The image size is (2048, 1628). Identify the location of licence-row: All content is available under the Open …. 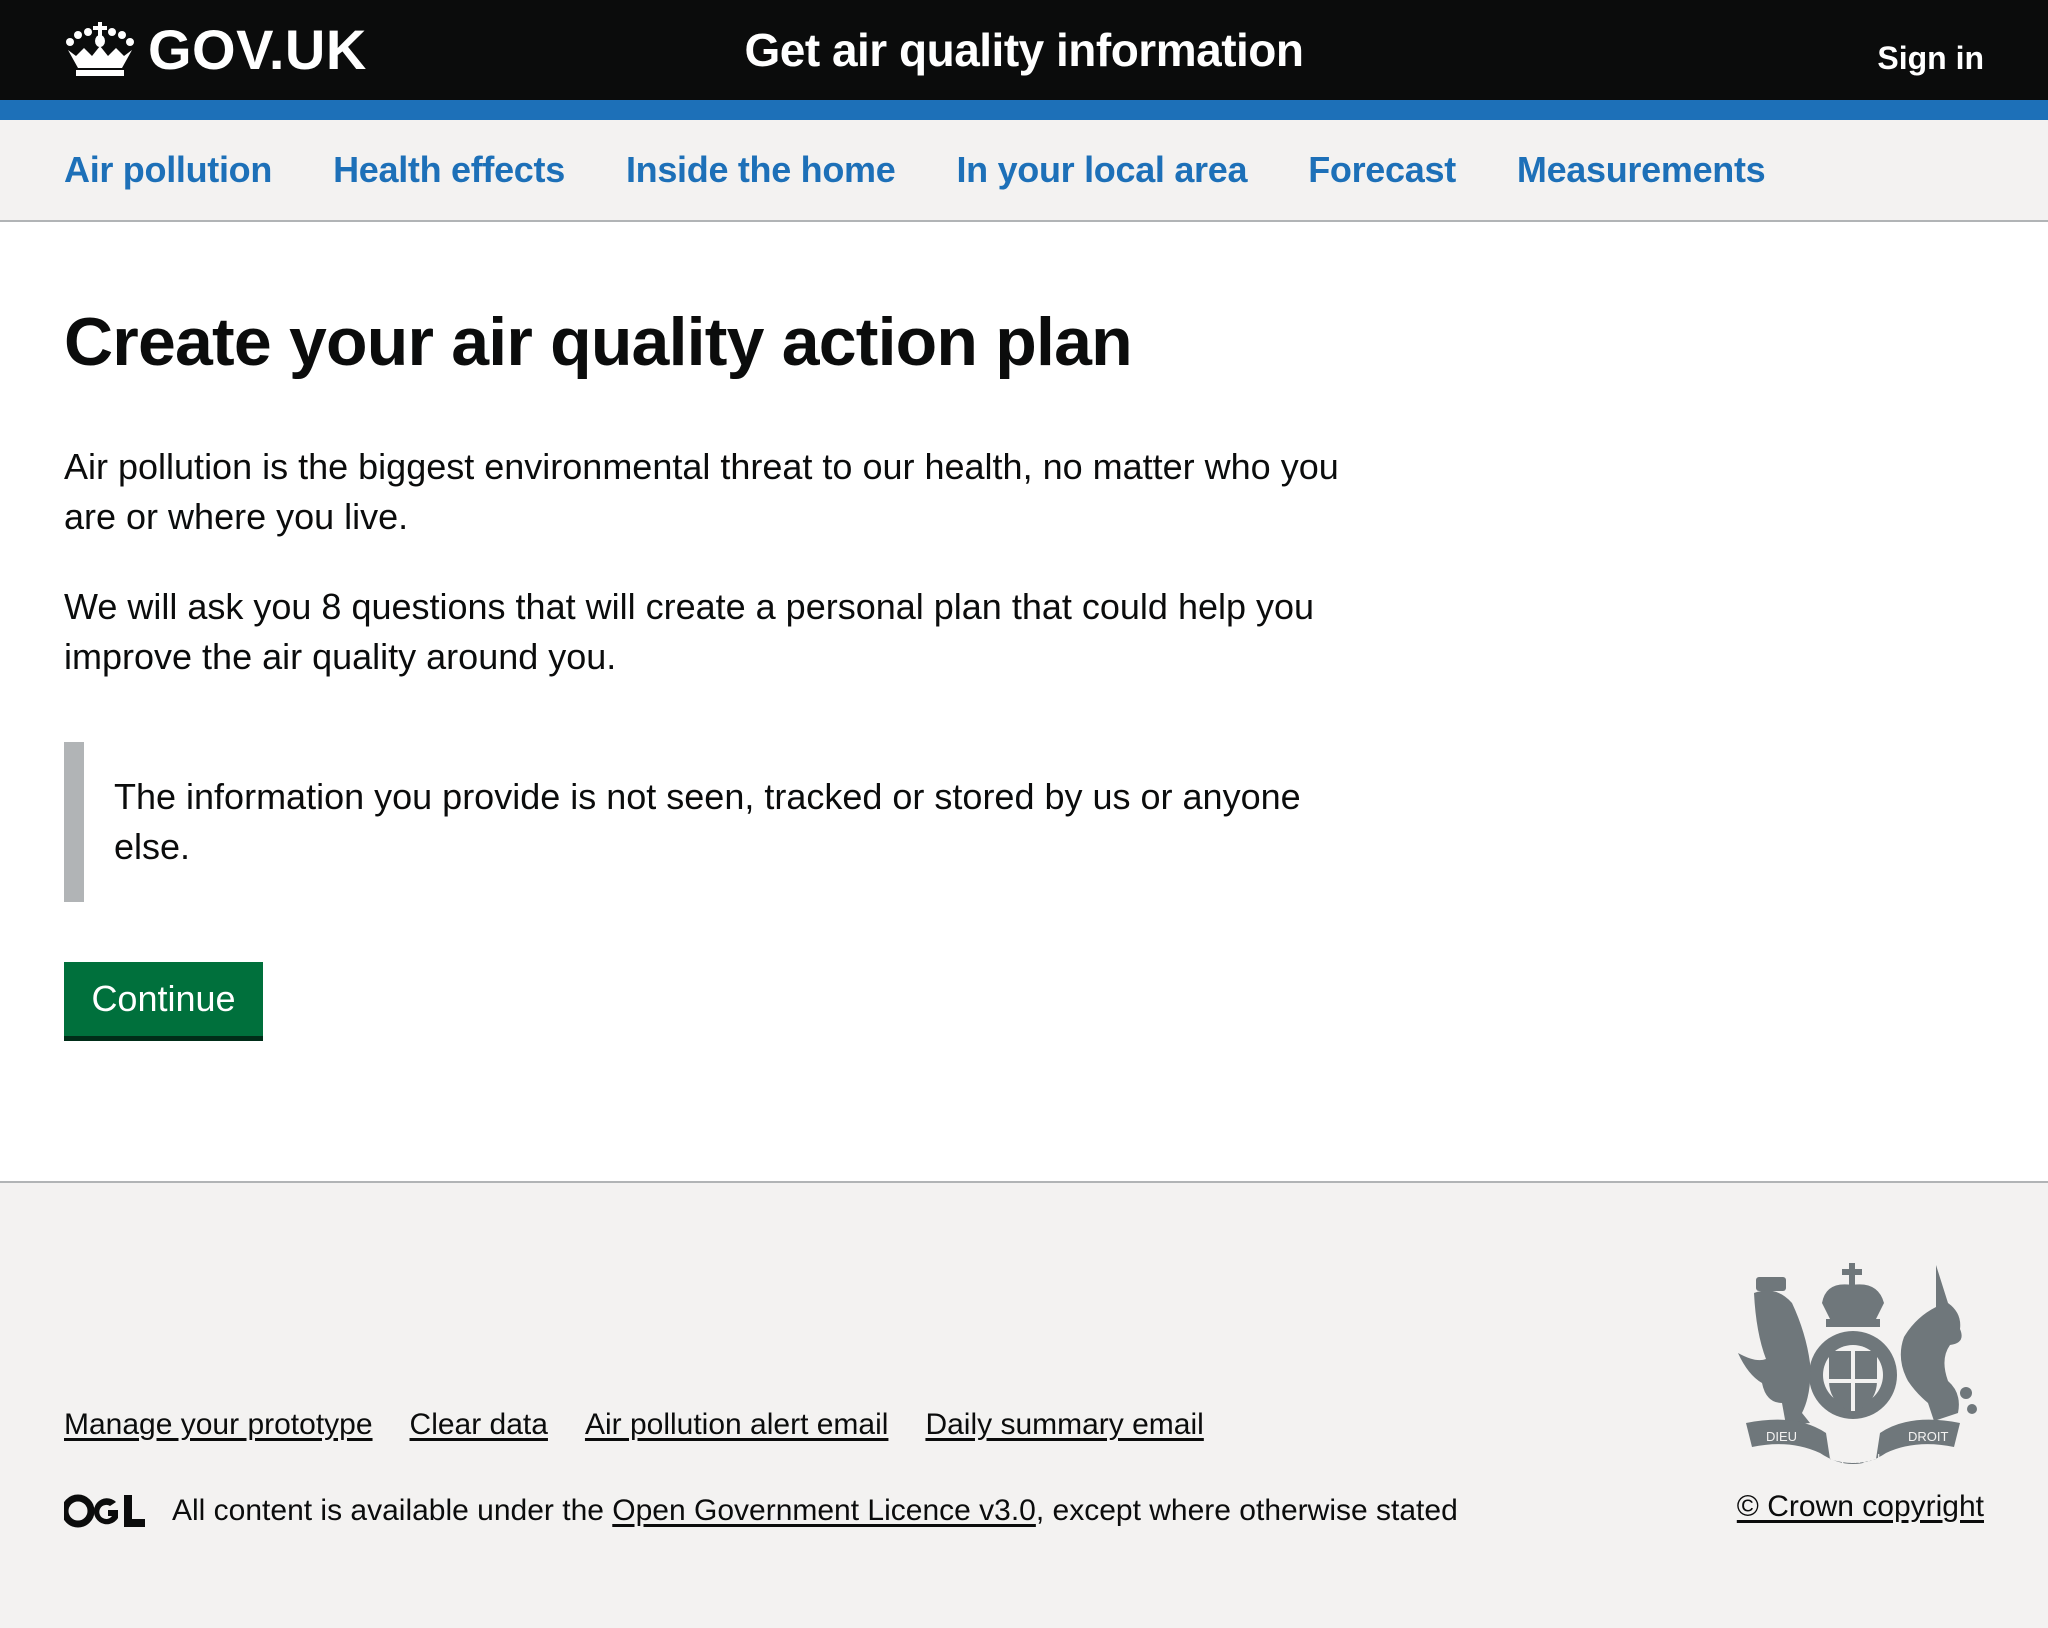
(761, 1511).